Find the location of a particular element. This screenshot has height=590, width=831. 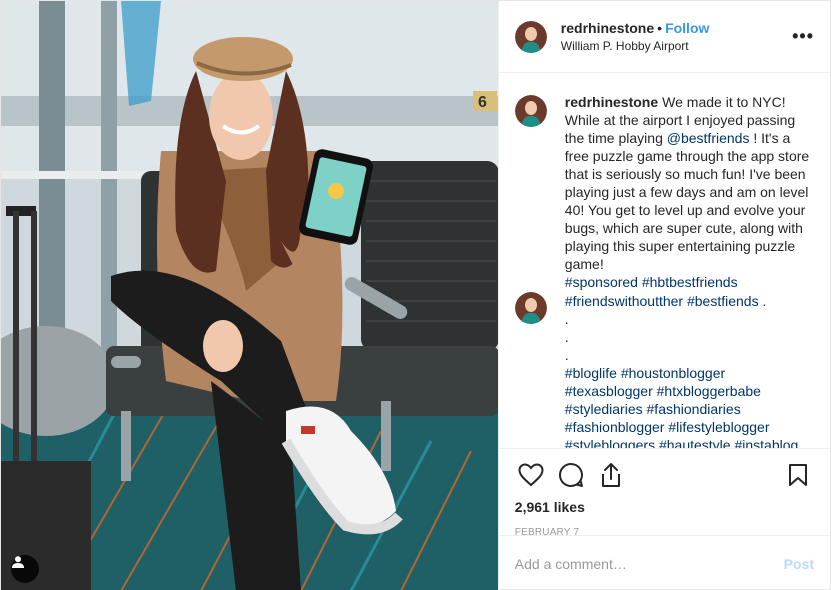

trailing-period: . is located at coordinates (764, 301).